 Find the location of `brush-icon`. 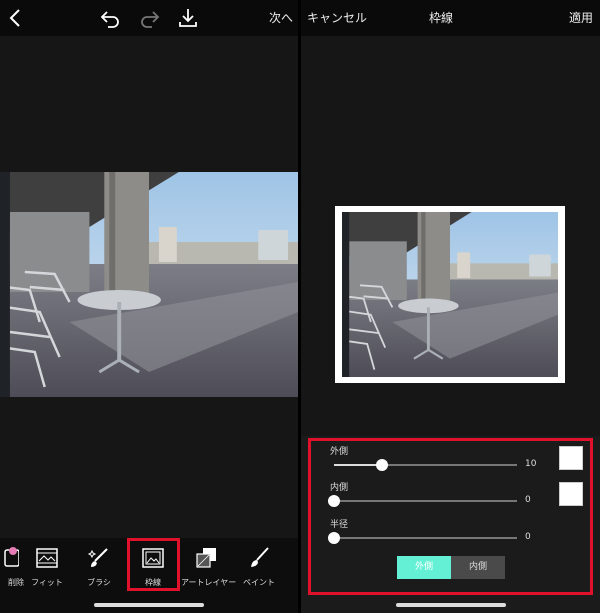

brush-icon is located at coordinates (97, 557).